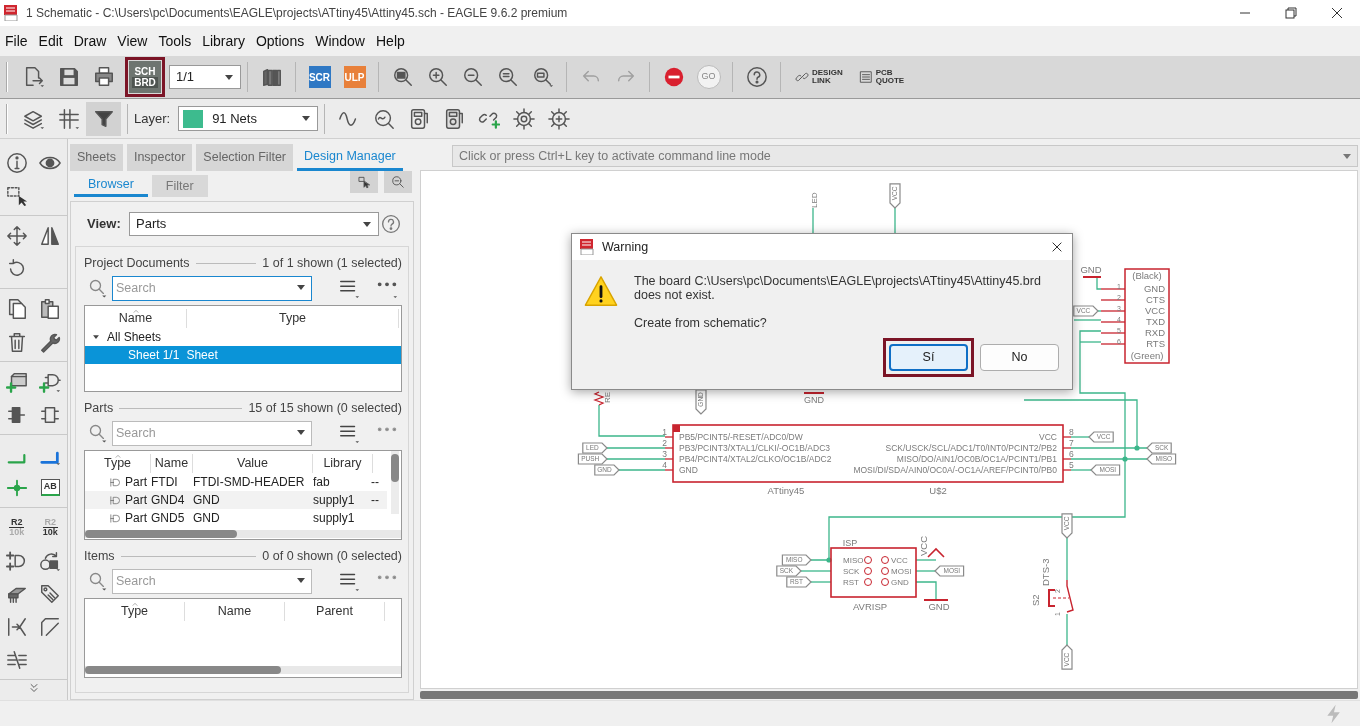  Describe the element at coordinates (971, 448) in the screenshot. I see `schematic-label: SCK/USCK/SCL/ADC1/T0/INT0/PCINT2/PB2` at that location.